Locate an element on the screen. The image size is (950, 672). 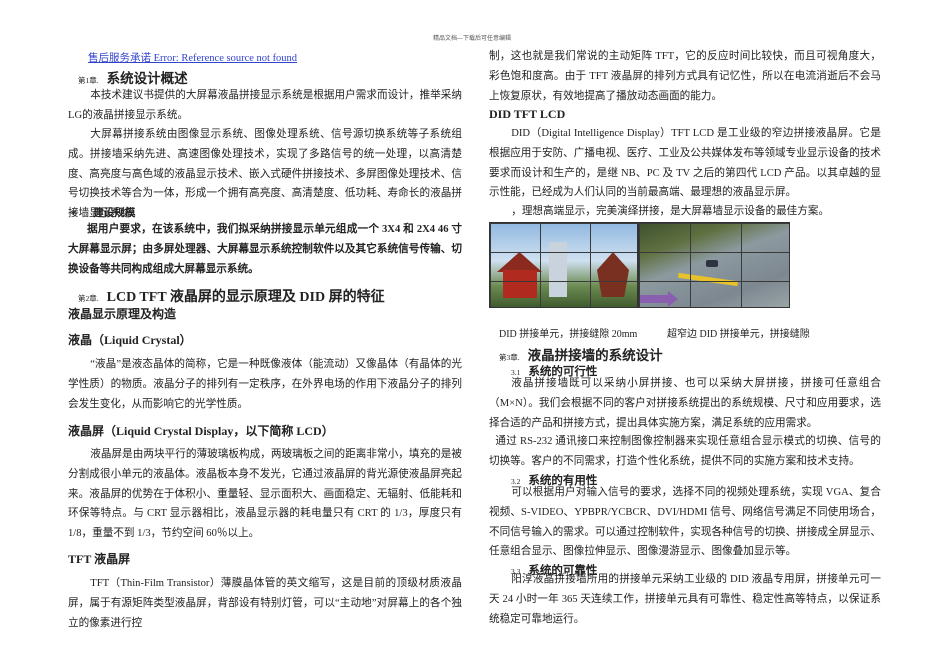
page-header: 精品文档---下载后可任意编辑 is located at coordinates (472, 39).